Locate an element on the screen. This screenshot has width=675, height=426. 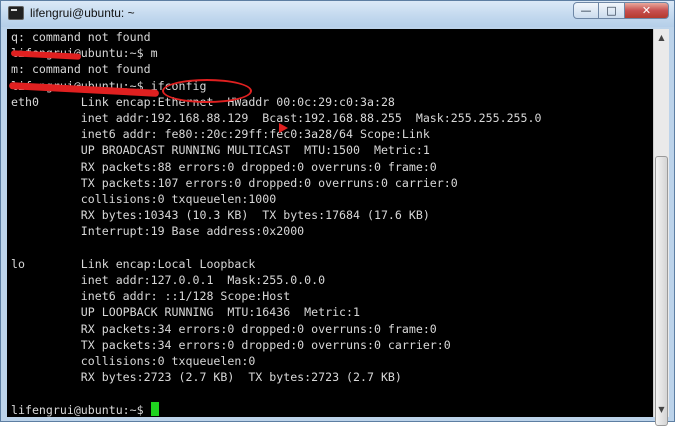
terminal-line: lifengrui@ubuntu:~$ is located at coordinates (85, 409).